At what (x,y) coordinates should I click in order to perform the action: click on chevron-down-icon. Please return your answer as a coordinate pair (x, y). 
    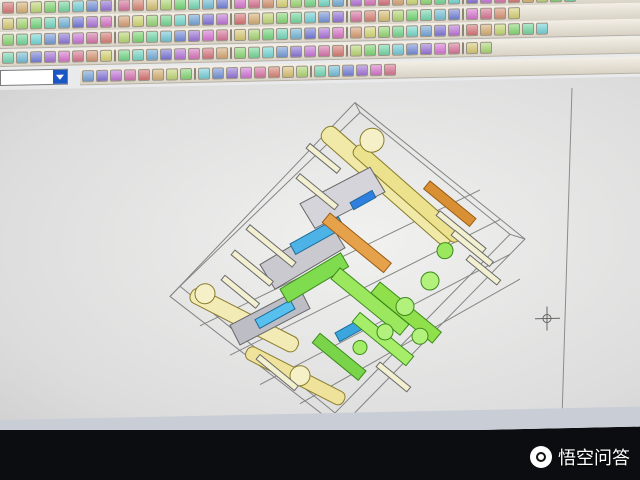
    Looking at the image, I should click on (60, 76).